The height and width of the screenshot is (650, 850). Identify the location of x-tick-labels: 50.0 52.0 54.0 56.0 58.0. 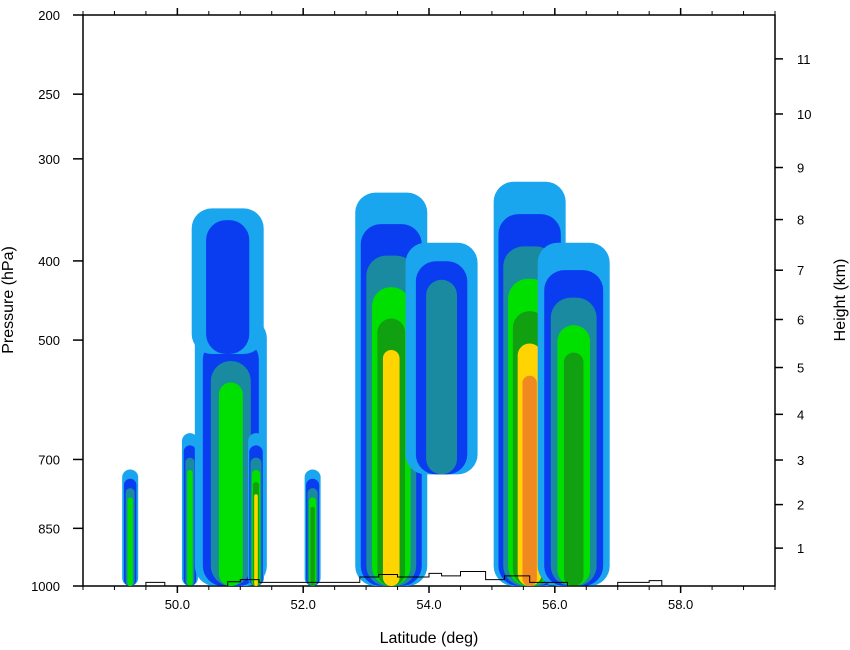
(429, 604).